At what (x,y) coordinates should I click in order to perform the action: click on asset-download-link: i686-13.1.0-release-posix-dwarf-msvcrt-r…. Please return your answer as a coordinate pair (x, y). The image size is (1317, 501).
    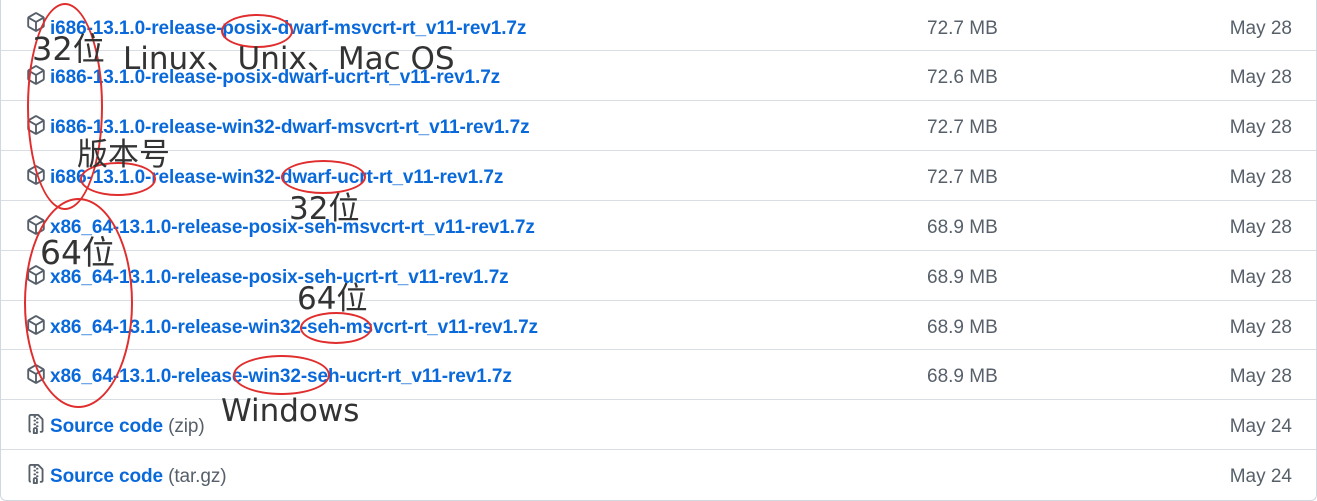
    Looking at the image, I should click on (288, 29).